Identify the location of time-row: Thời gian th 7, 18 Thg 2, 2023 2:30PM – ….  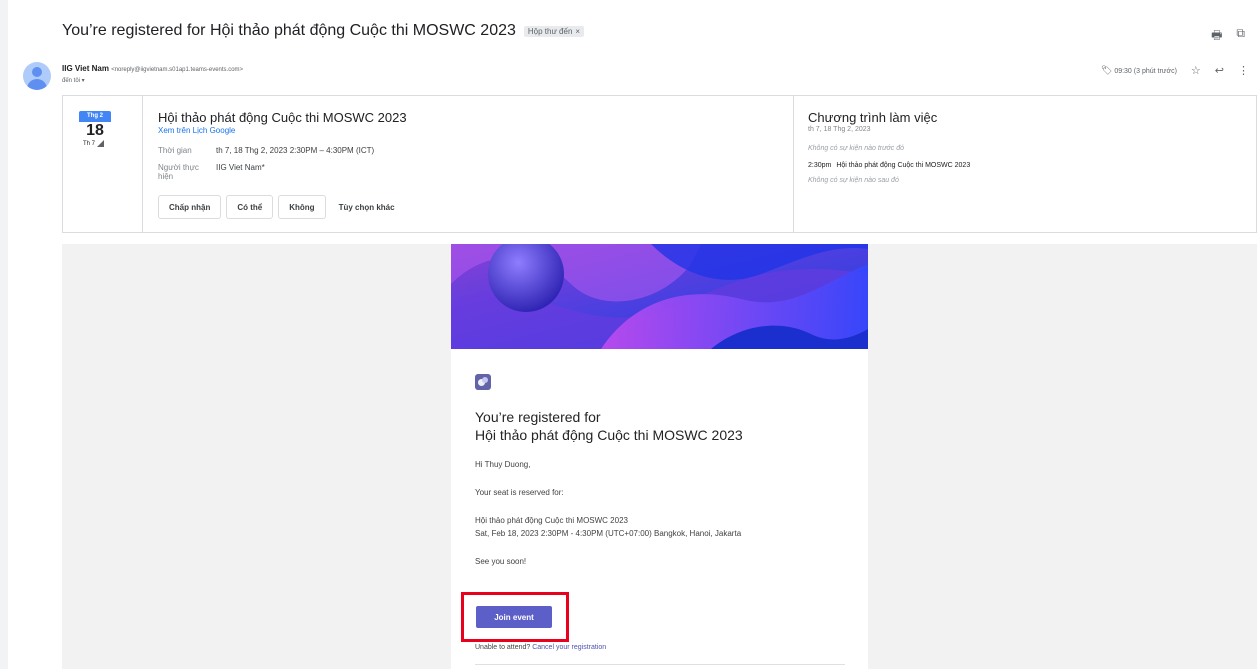
(473, 150).